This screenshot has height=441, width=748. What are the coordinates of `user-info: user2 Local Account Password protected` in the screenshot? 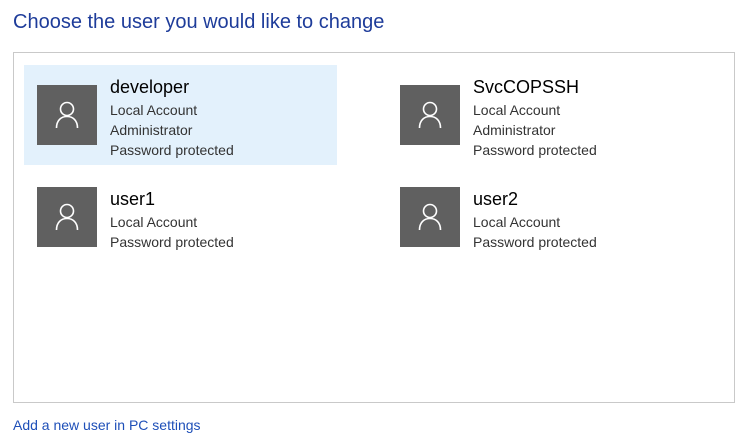 It's located at (535, 219).